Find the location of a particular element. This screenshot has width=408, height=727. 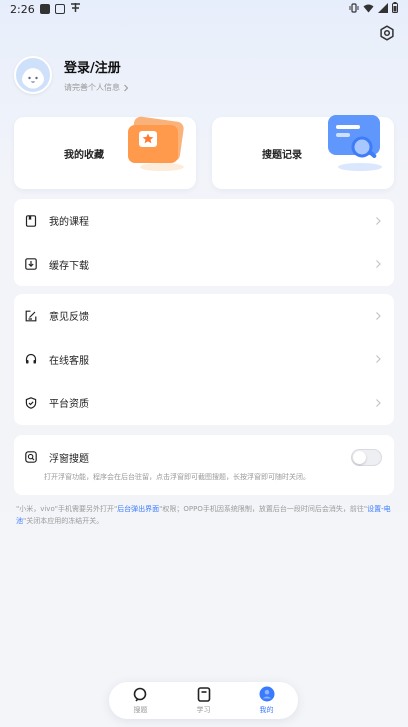

profile-subtitle: 请完善个人信息 is located at coordinates (96, 87).